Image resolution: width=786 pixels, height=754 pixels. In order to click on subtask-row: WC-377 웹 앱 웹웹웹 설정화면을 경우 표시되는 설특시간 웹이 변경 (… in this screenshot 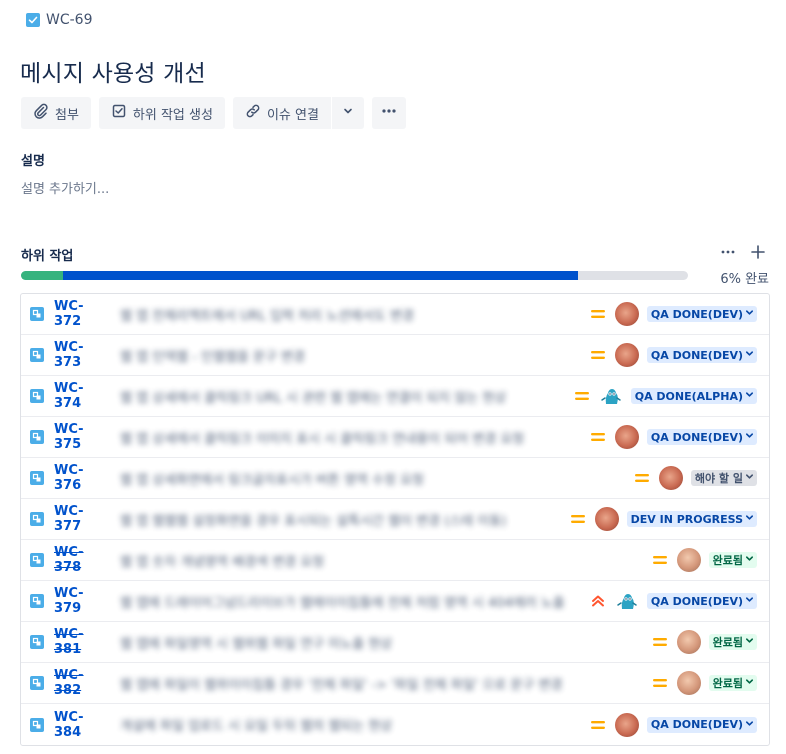, I will do `click(395, 519)`.